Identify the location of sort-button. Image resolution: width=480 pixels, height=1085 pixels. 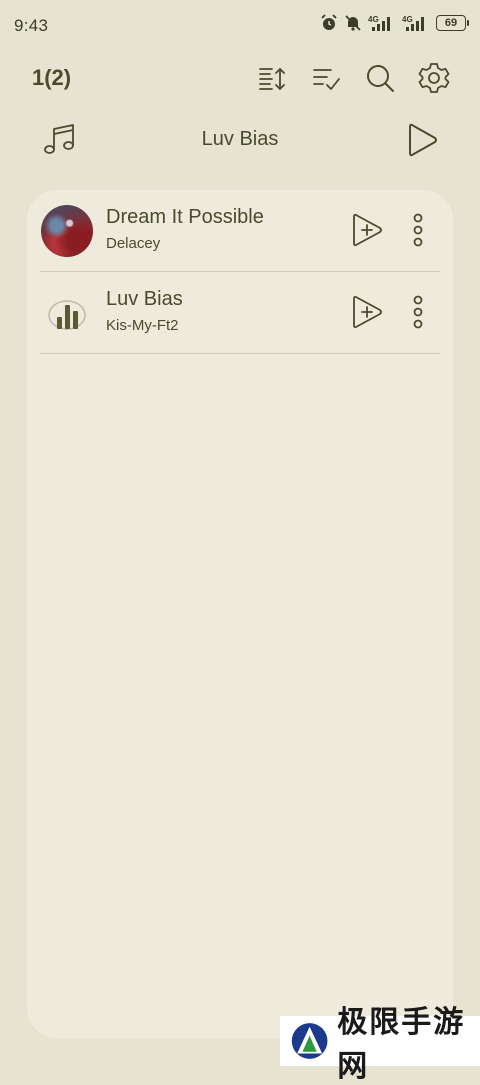
(272, 78).